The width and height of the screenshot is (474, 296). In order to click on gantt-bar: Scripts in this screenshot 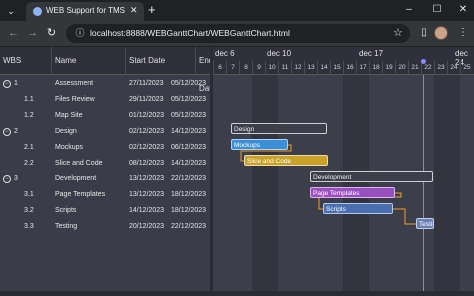, I will do `click(358, 208)`.